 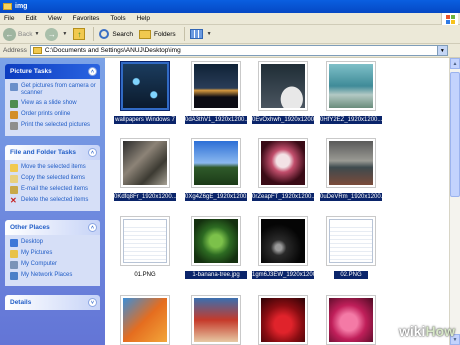 I want to click on desktop-icon, so click(x=14, y=243).